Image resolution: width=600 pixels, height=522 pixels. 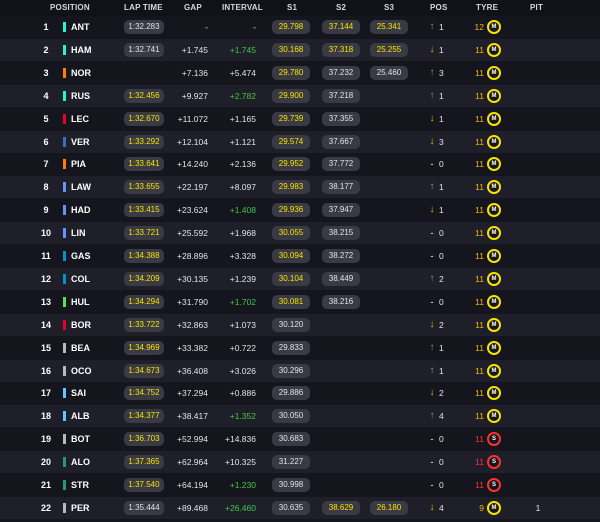 I want to click on sector-1-time: 30.055, so click(x=291, y=233).